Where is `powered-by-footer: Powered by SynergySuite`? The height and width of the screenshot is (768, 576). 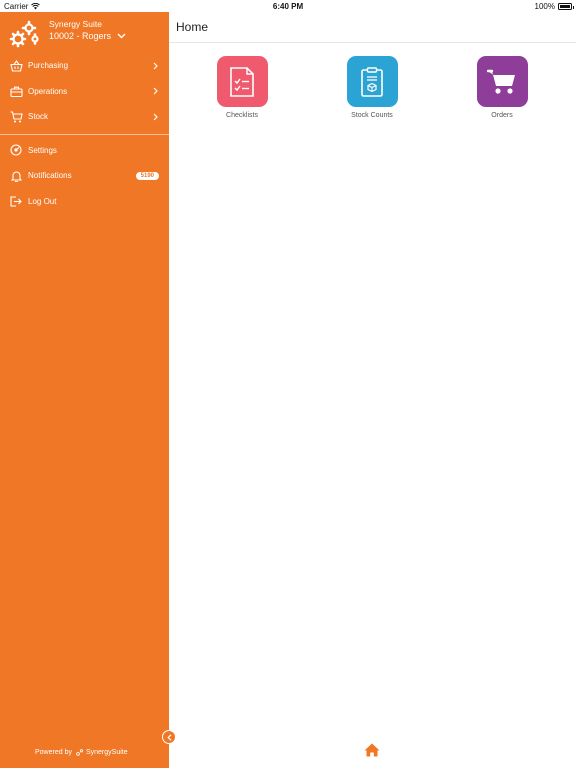
powered-by-footer: Powered by SynergySuite is located at coordinates (81, 752).